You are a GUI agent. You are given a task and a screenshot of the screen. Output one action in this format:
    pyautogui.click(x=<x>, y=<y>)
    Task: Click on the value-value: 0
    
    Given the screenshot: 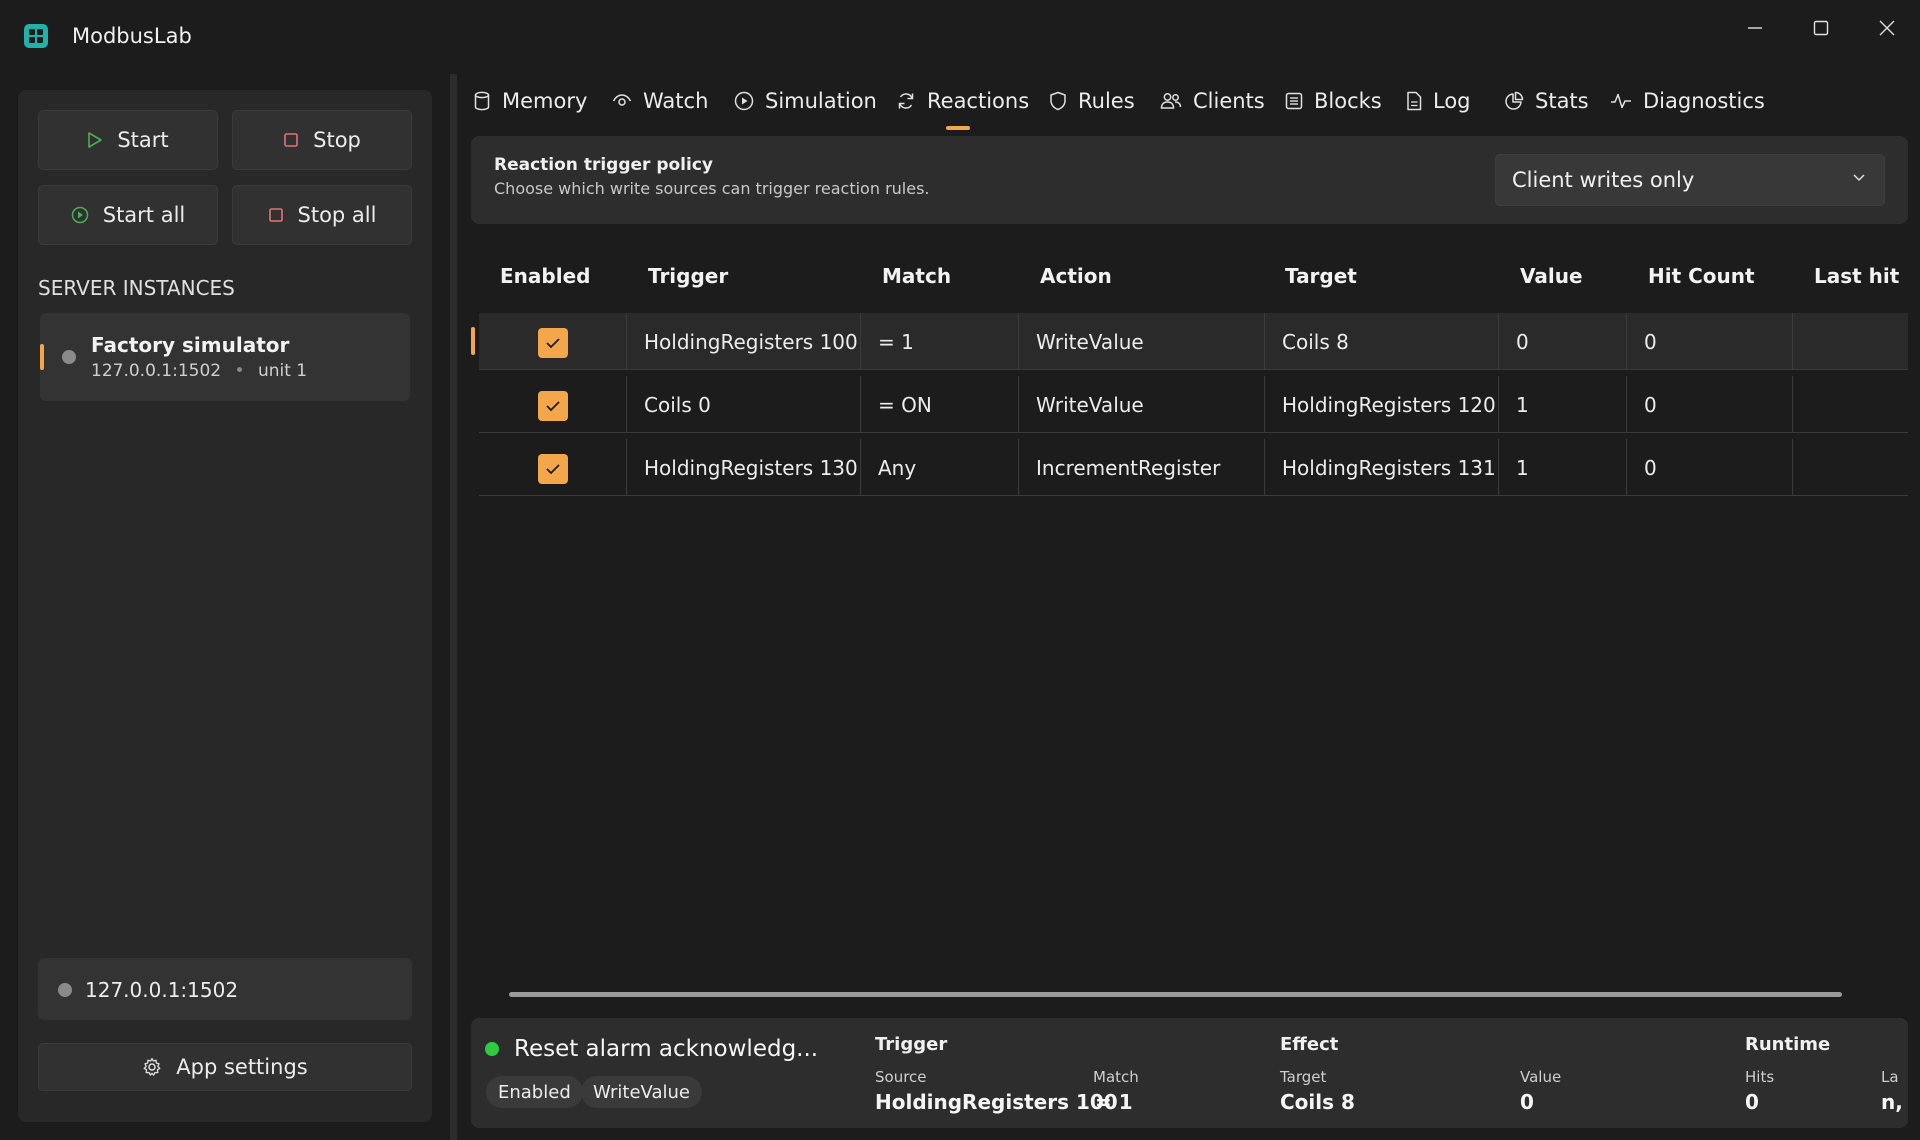 What is the action you would take?
    pyautogui.click(x=1527, y=1102)
    